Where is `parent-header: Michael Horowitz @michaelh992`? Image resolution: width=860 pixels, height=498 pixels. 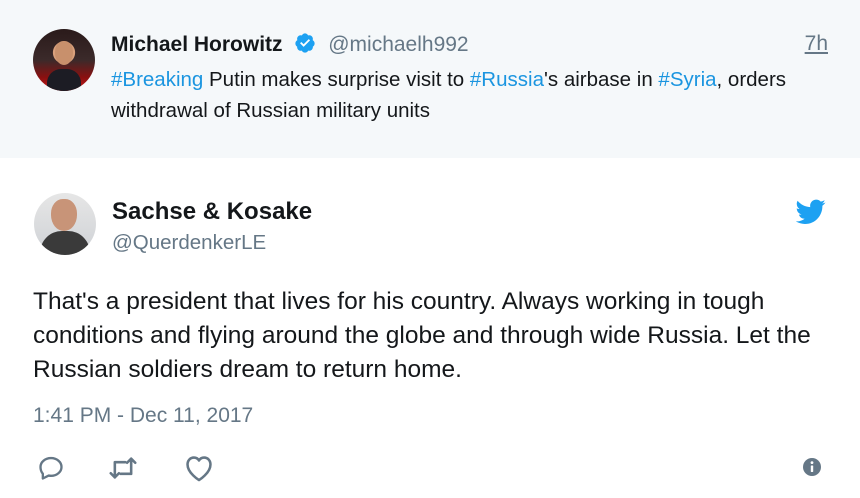
parent-header: Michael Horowitz @michaelh992 is located at coordinates (290, 45).